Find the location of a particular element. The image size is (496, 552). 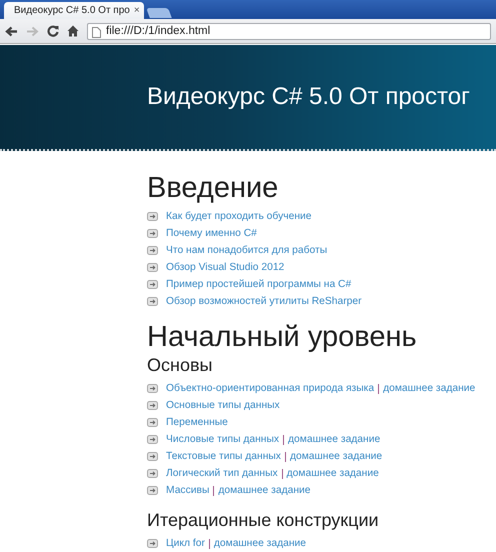

site-title: Видеокурс C# 5.0 От простог is located at coordinates (308, 97).